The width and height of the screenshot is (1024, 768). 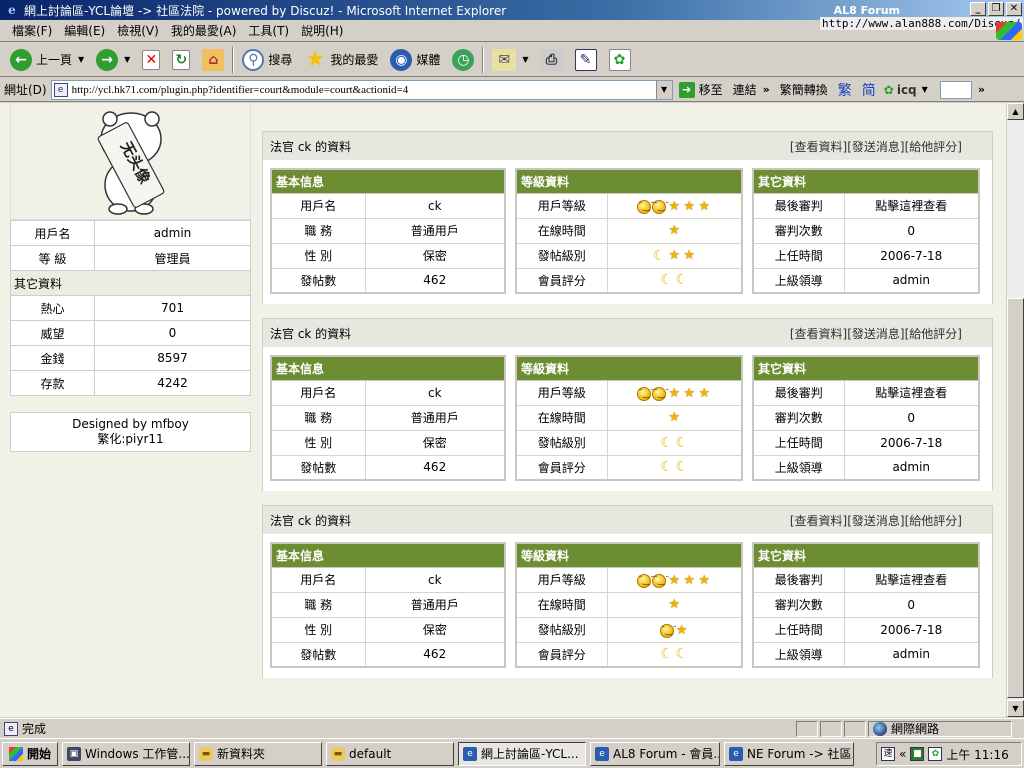 I want to click on translated-by: 繁化:piyr11, so click(x=130, y=439).